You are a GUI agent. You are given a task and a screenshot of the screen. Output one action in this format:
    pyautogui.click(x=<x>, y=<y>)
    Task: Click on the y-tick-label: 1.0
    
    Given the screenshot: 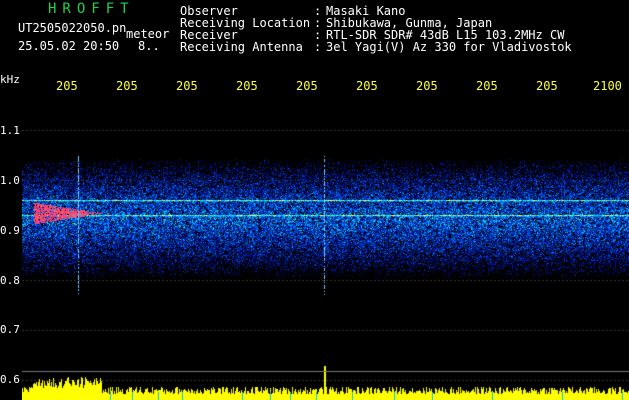 What is the action you would take?
    pyautogui.click(x=10, y=180)
    